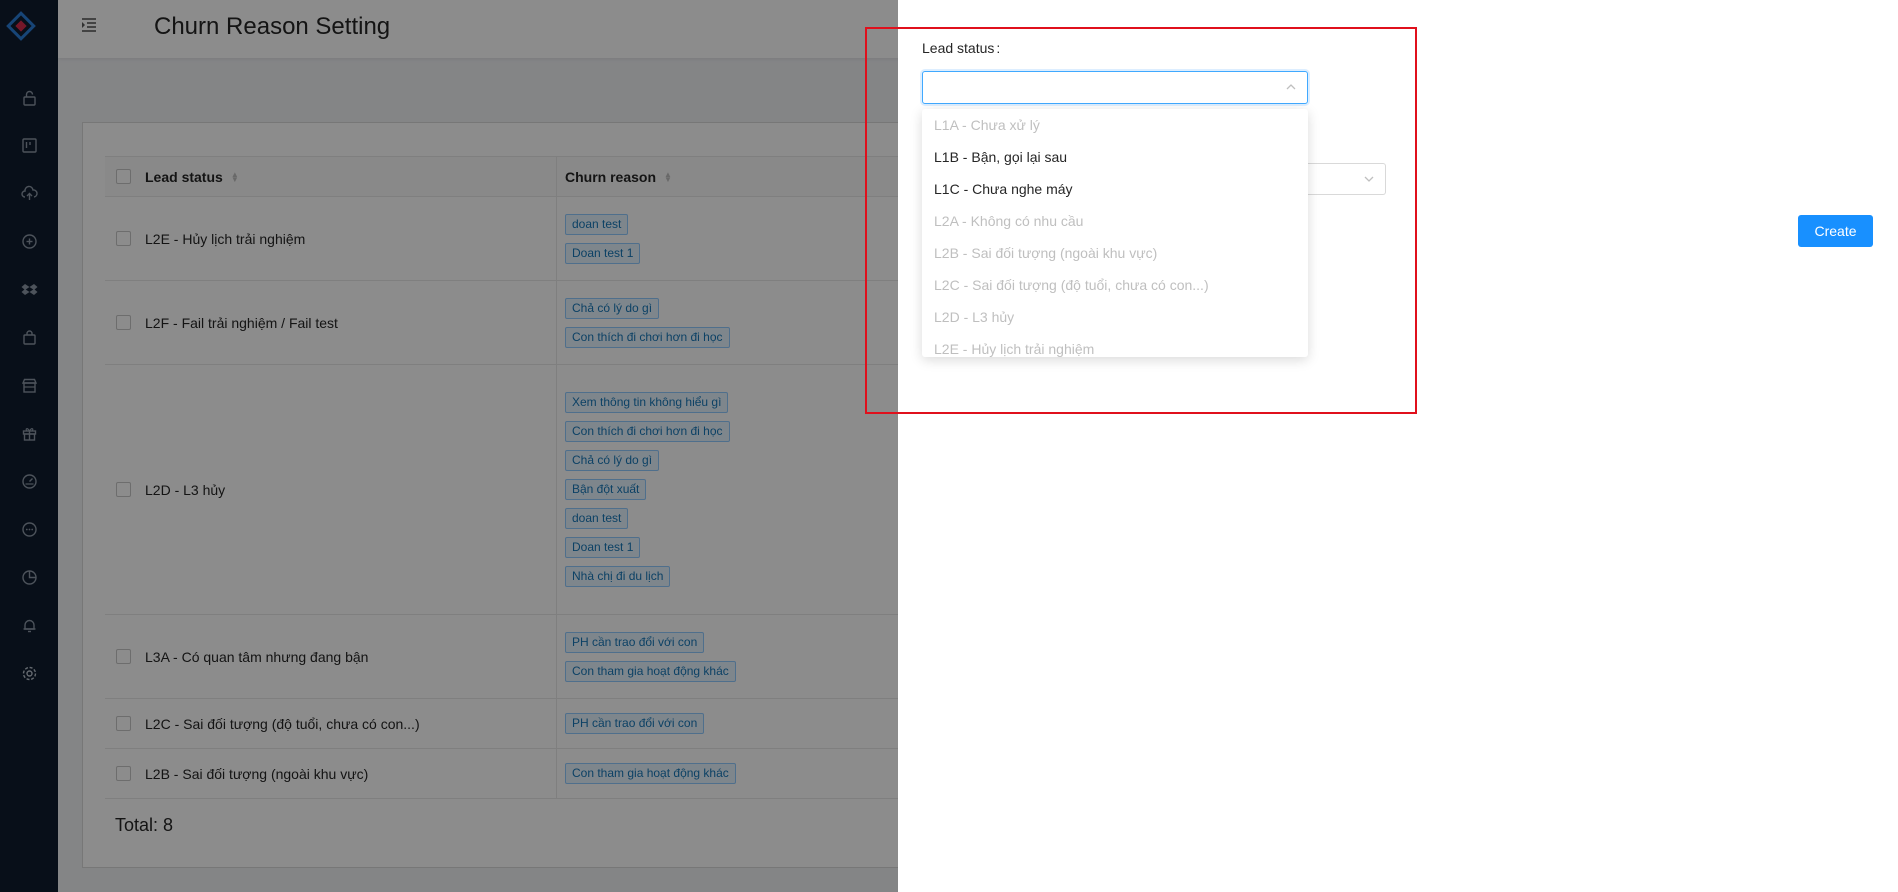 The image size is (1898, 892). I want to click on chevron-up-icon, so click(1291, 87).